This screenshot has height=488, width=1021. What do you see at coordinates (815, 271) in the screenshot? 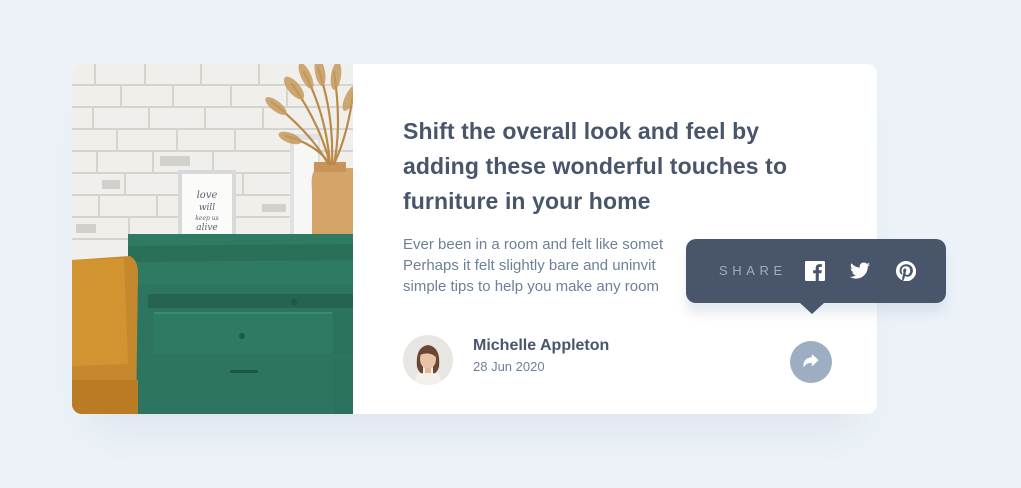
I see `facebook-icon` at bounding box center [815, 271].